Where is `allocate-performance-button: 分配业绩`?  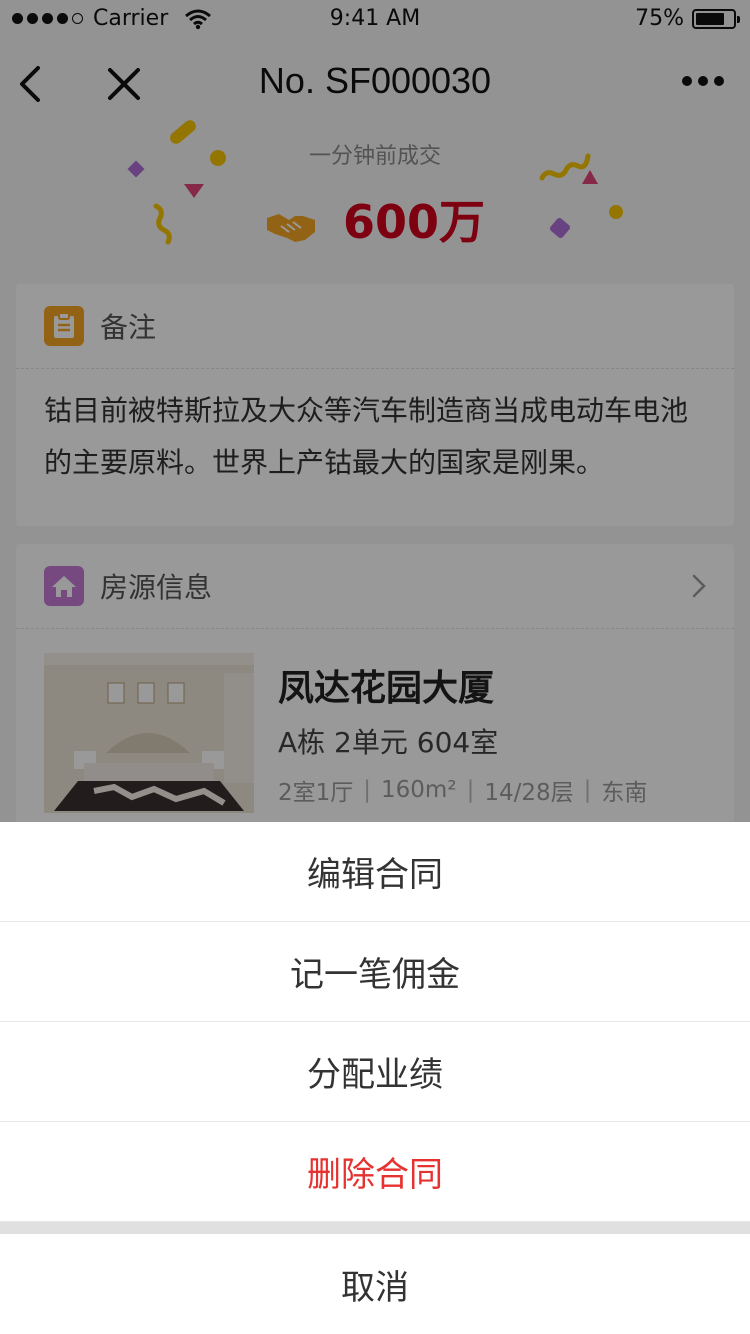
allocate-performance-button: 分配业绩 is located at coordinates (375, 1072).